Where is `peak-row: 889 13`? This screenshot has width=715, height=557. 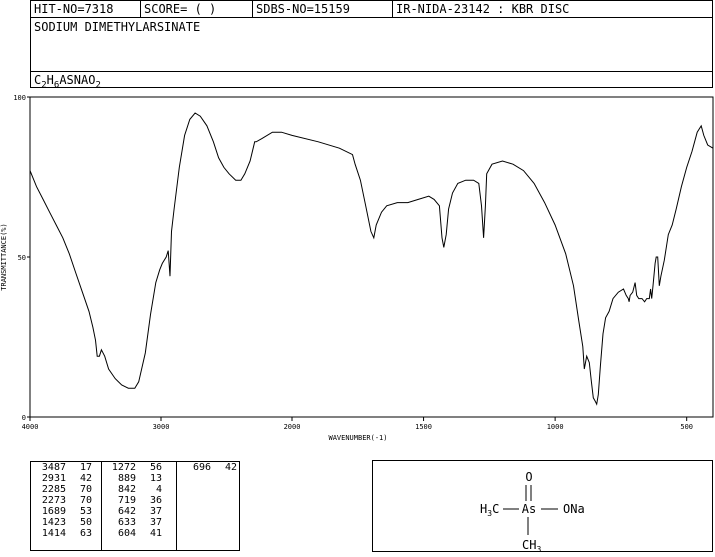 peak-row: 889 13 is located at coordinates (134, 478).